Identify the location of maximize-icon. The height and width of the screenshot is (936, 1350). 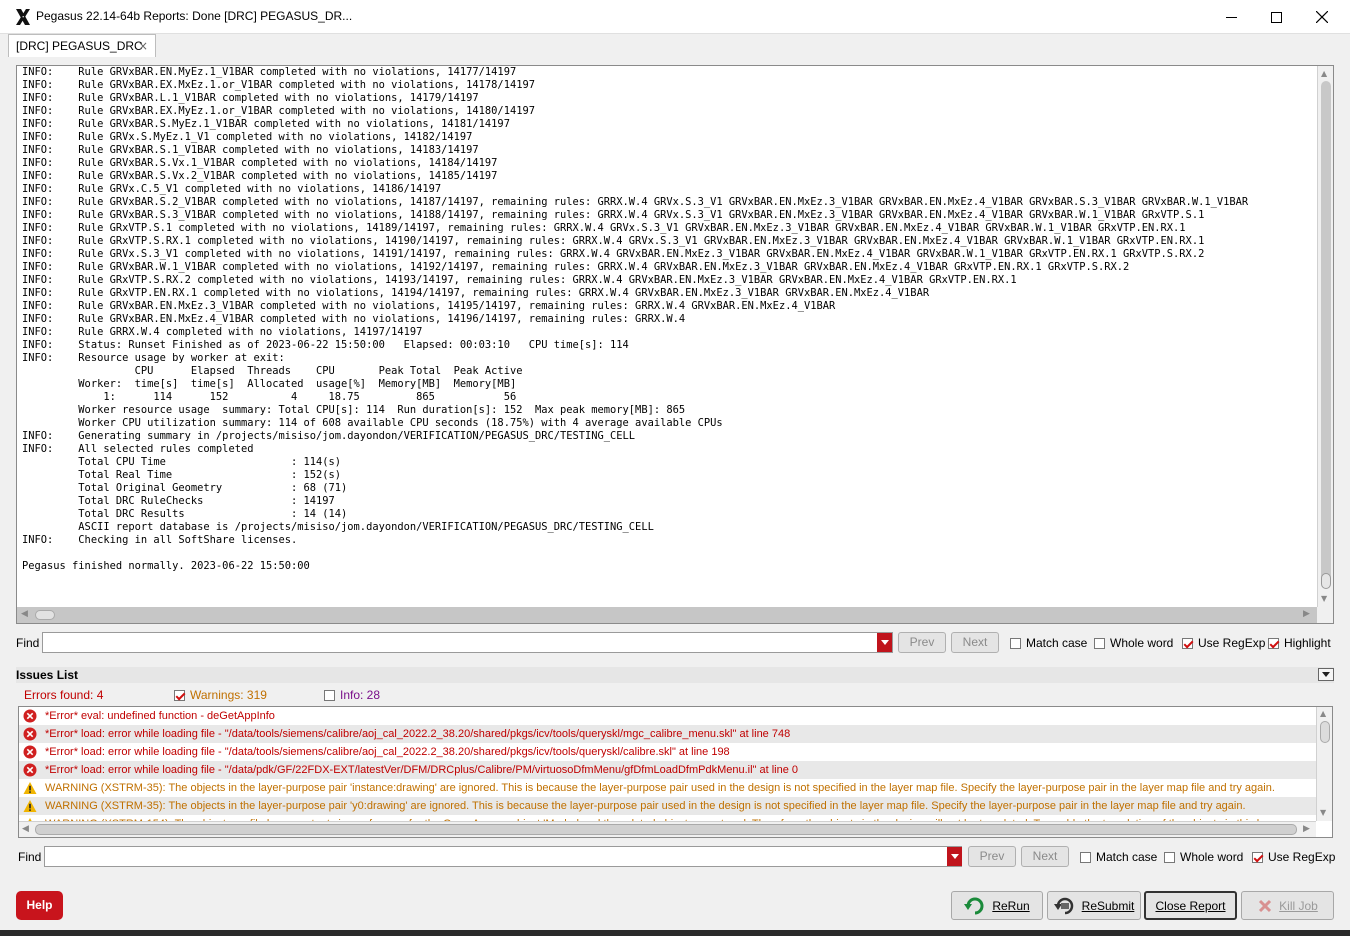
(1276, 17).